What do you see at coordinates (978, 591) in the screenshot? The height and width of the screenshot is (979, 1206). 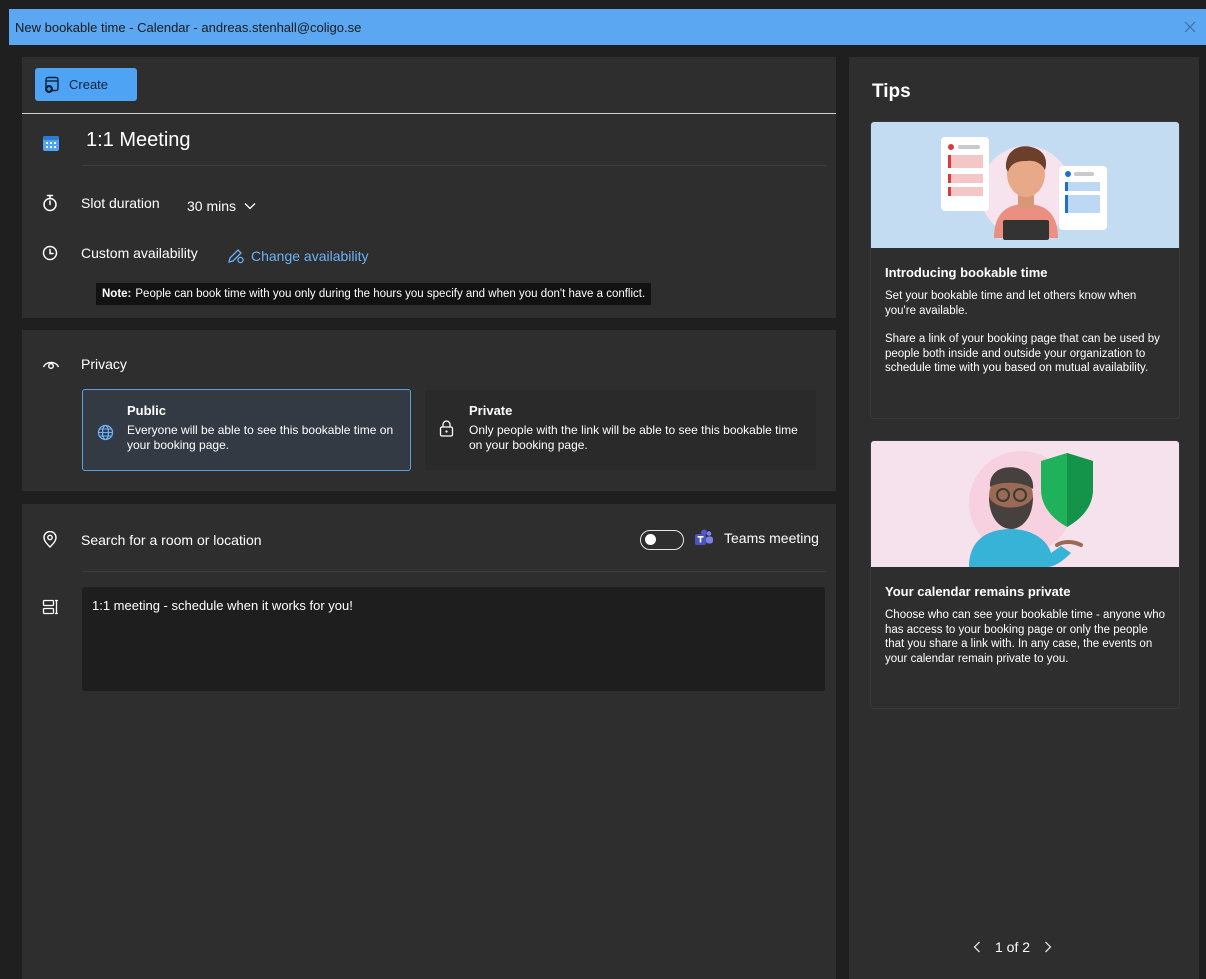 I see `tip-heading: Your calendar remains private` at bounding box center [978, 591].